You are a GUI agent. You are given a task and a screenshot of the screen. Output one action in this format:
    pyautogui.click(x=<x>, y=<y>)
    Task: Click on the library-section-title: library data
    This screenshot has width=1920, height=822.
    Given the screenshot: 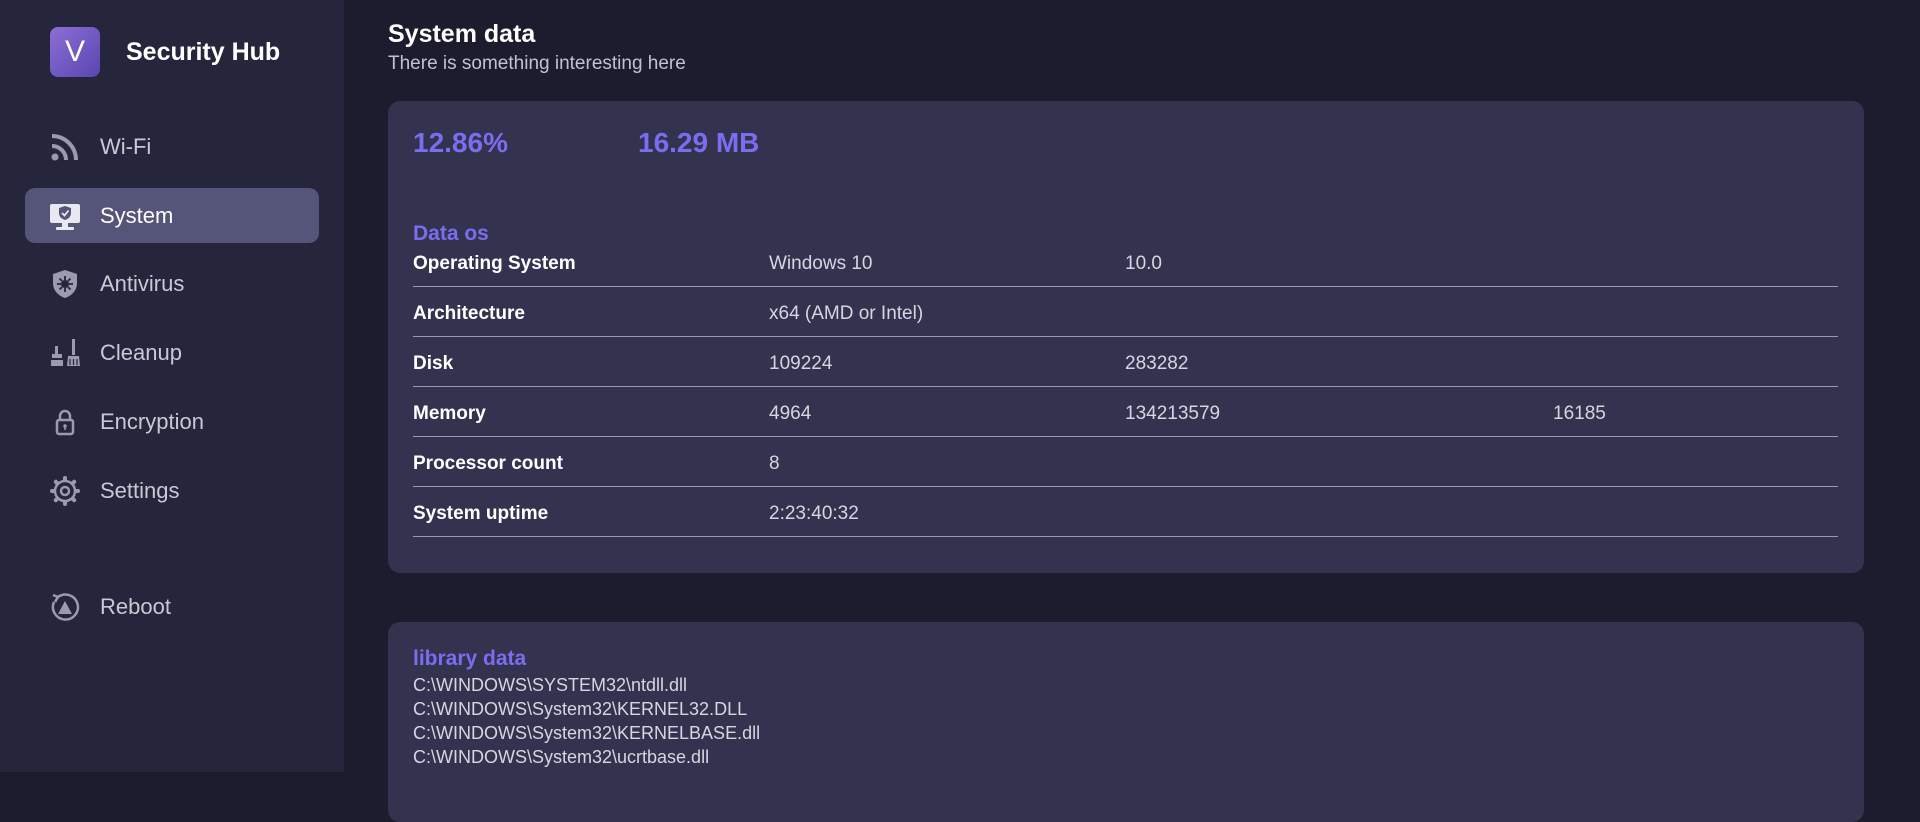 What is the action you would take?
    pyautogui.click(x=470, y=658)
    